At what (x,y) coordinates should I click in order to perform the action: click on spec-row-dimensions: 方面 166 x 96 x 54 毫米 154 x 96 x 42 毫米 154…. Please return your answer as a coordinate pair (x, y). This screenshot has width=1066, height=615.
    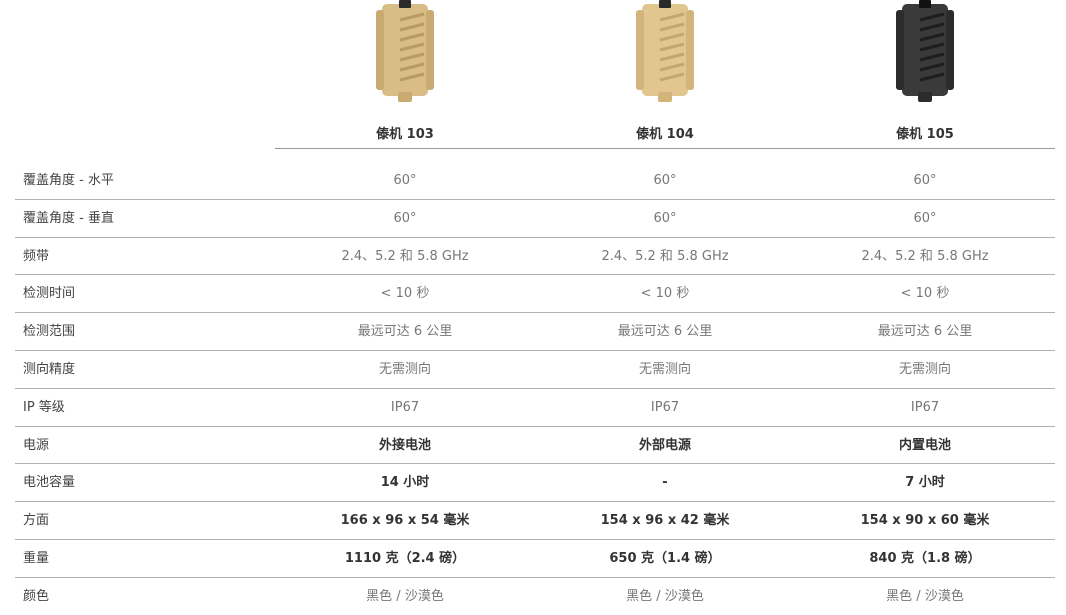
    Looking at the image, I should click on (535, 521).